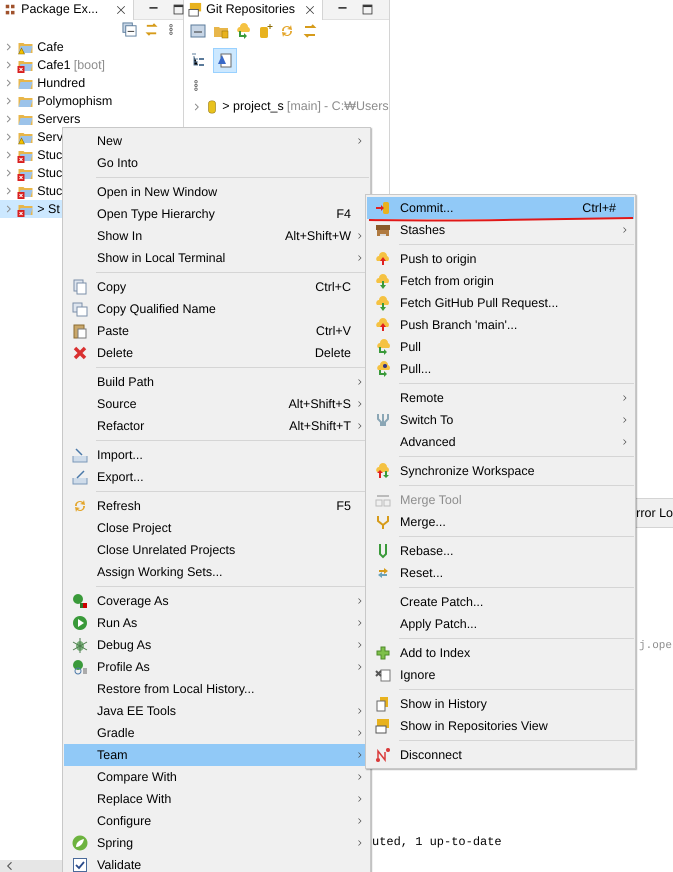  Describe the element at coordinates (58, 119) in the screenshot. I see `tree-item-label: Servers` at that location.